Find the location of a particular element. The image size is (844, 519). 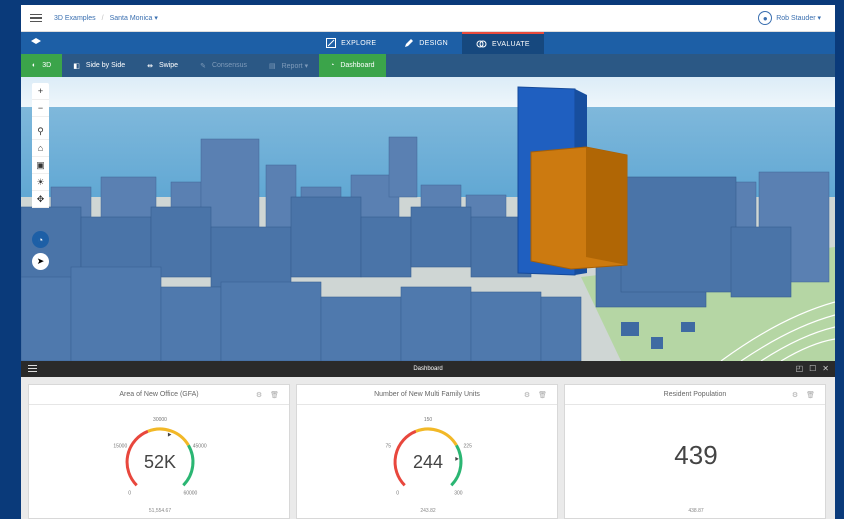

toolbar-3d-button: ◐ 3D is located at coordinates (42, 65).